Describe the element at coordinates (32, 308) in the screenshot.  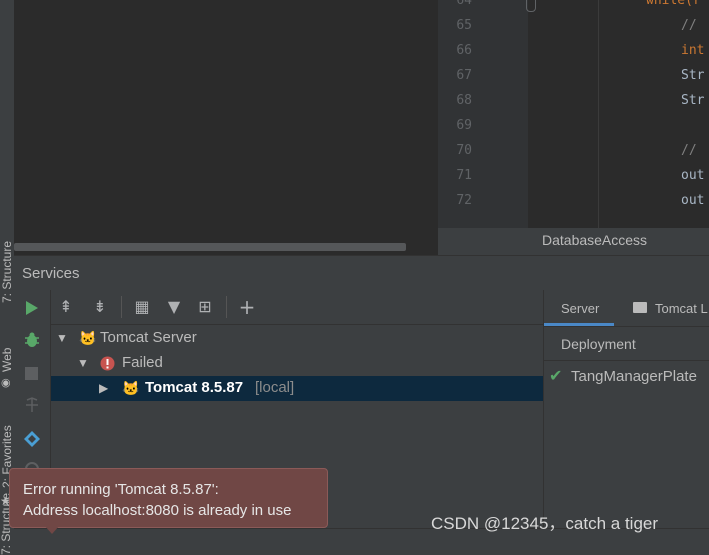
I see `run-icon` at that location.